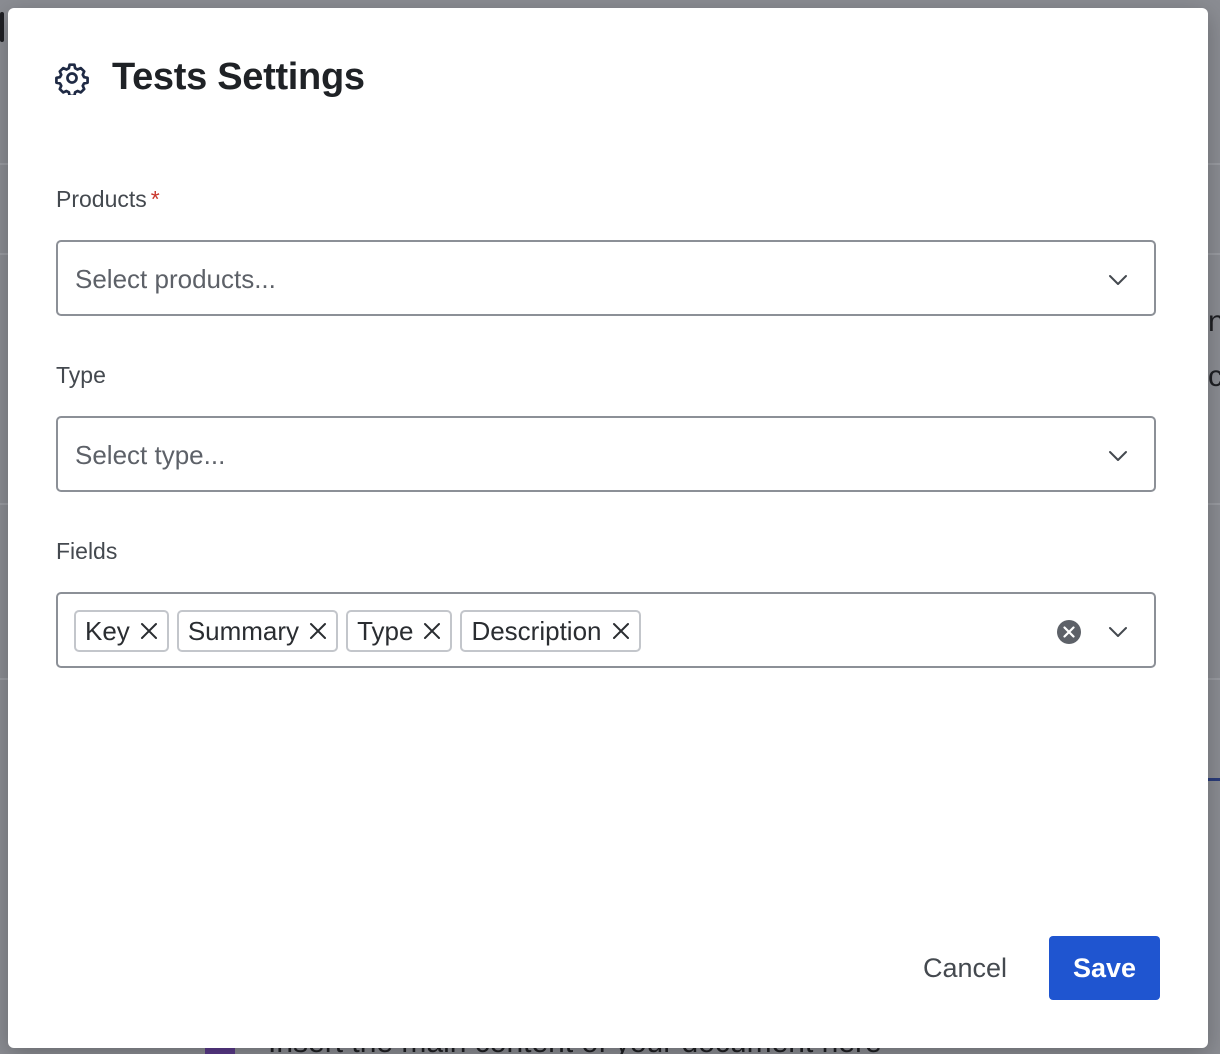 This screenshot has width=1220, height=1054. I want to click on tag-label: Summary, so click(243, 630).